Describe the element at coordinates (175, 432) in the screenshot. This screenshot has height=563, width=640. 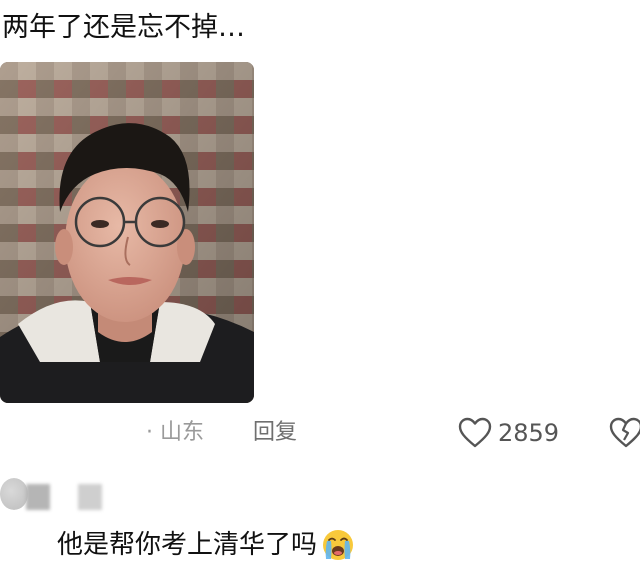
I see `location-label: · 山东` at that location.